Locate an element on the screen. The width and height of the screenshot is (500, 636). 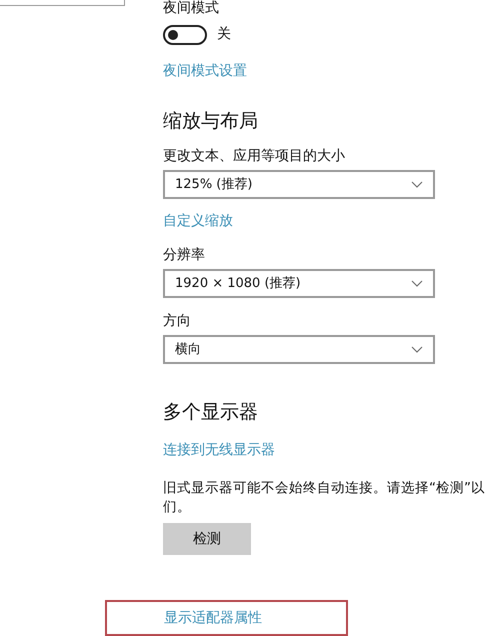
night-mode-label: 夜间模式 is located at coordinates (191, 8).